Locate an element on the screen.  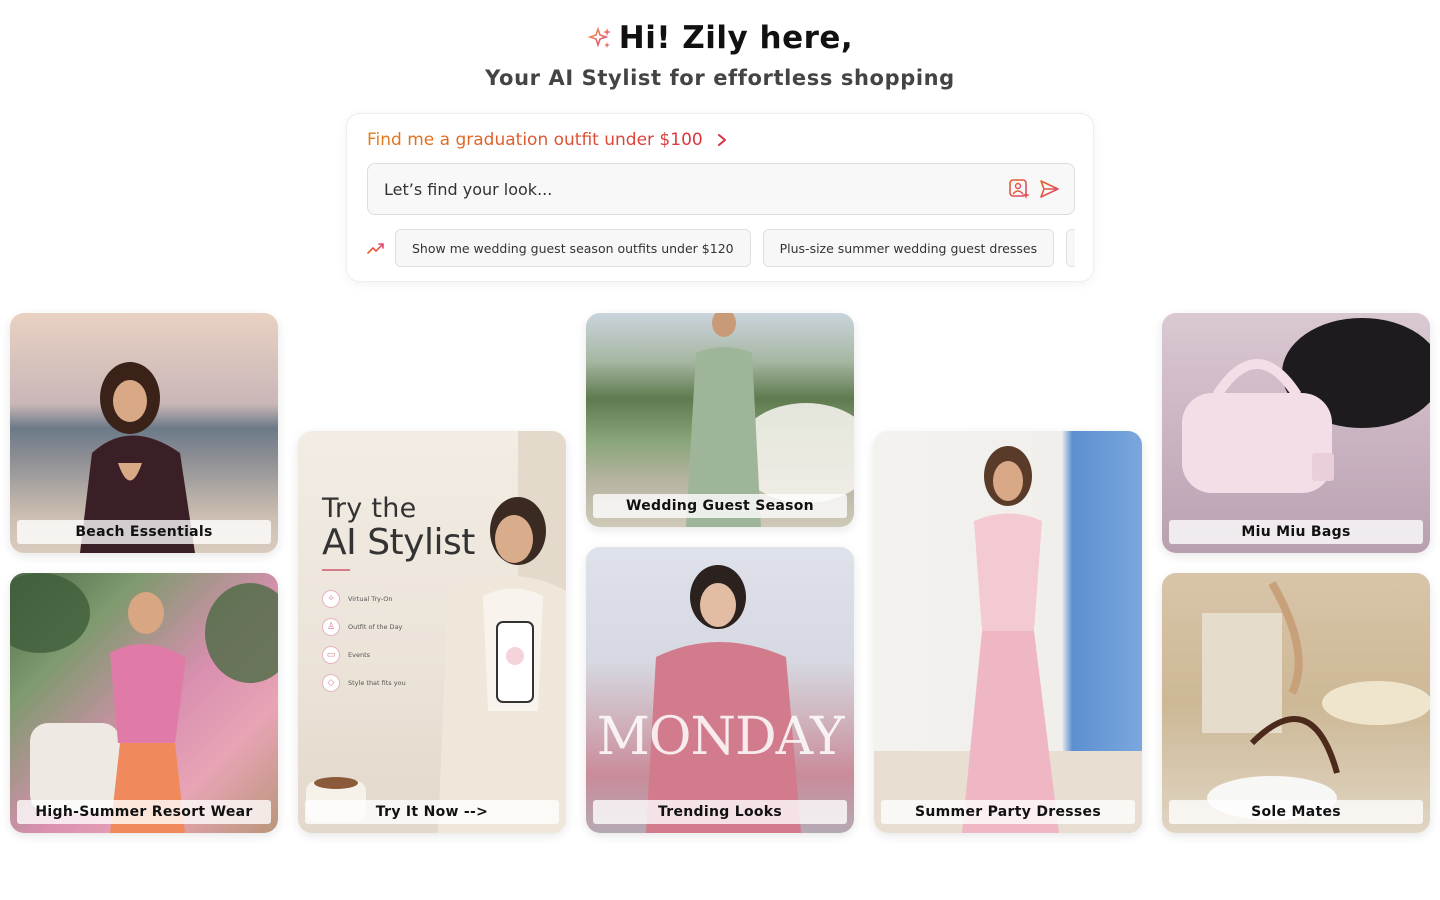
collection-card-trending-looks: MONDAY Trending Looks is located at coordinates (720, 690).